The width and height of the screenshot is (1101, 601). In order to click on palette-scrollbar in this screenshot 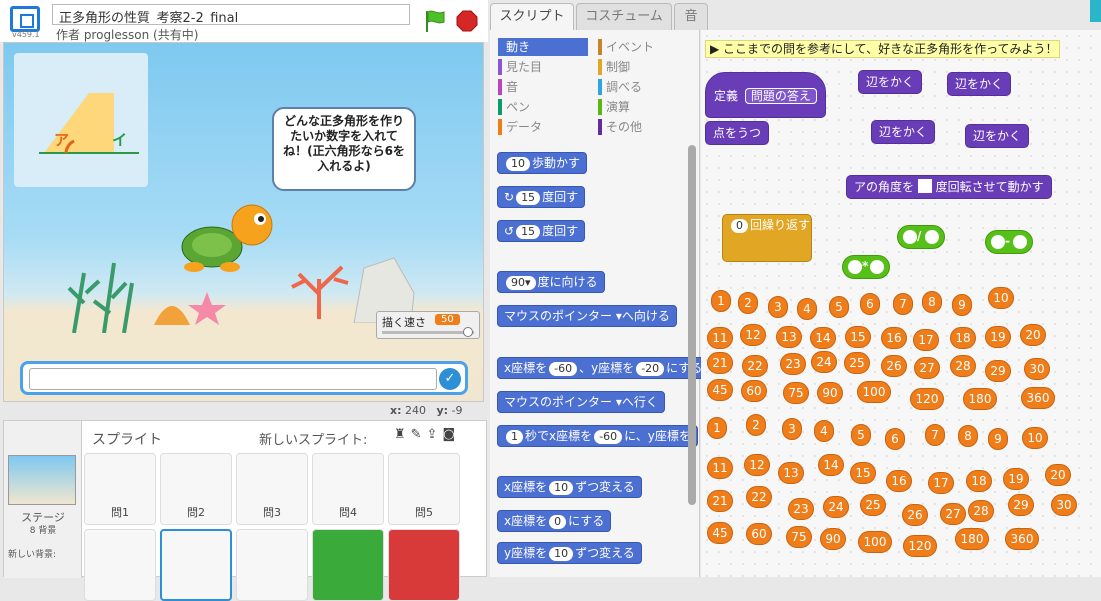, I will do `click(692, 325)`.